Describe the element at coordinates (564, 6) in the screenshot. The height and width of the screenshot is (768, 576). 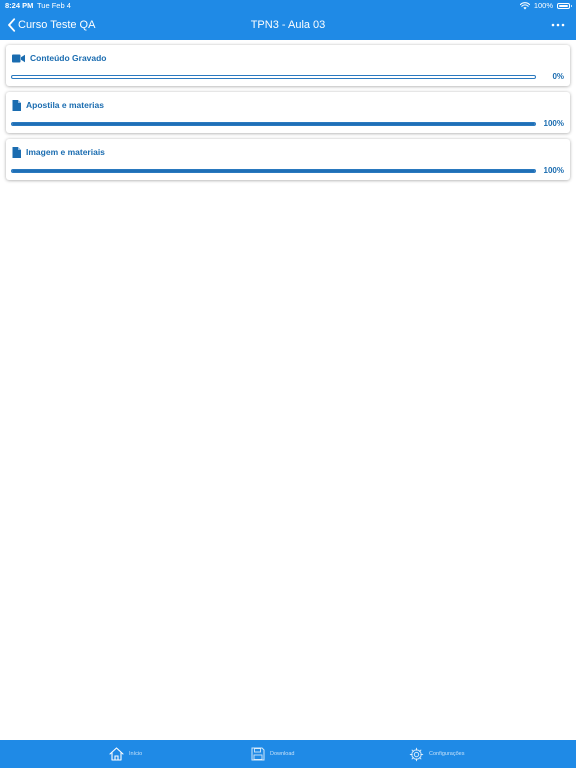
I see `battery-icon` at that location.